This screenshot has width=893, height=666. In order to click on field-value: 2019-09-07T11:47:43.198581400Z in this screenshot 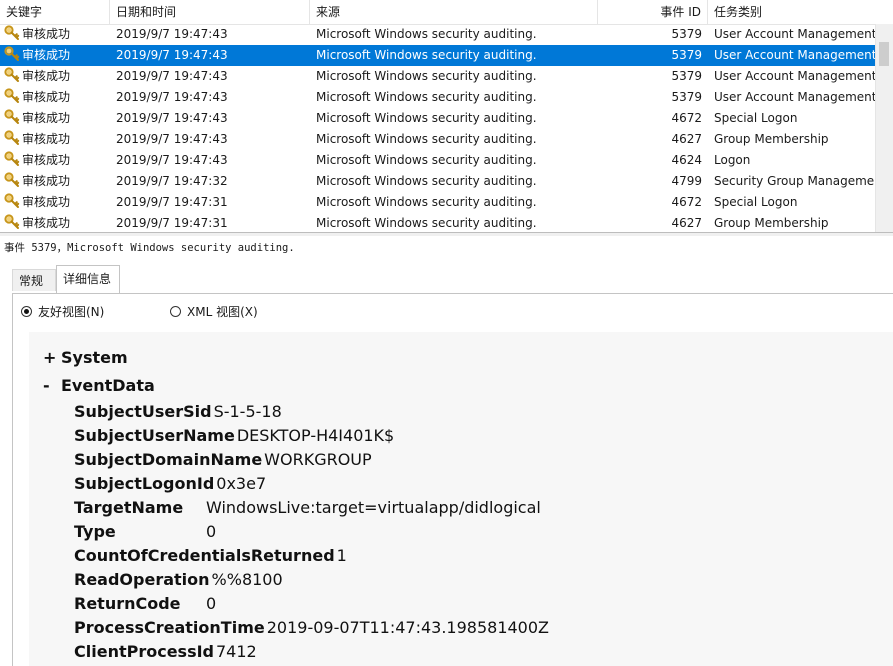, I will do `click(408, 627)`.